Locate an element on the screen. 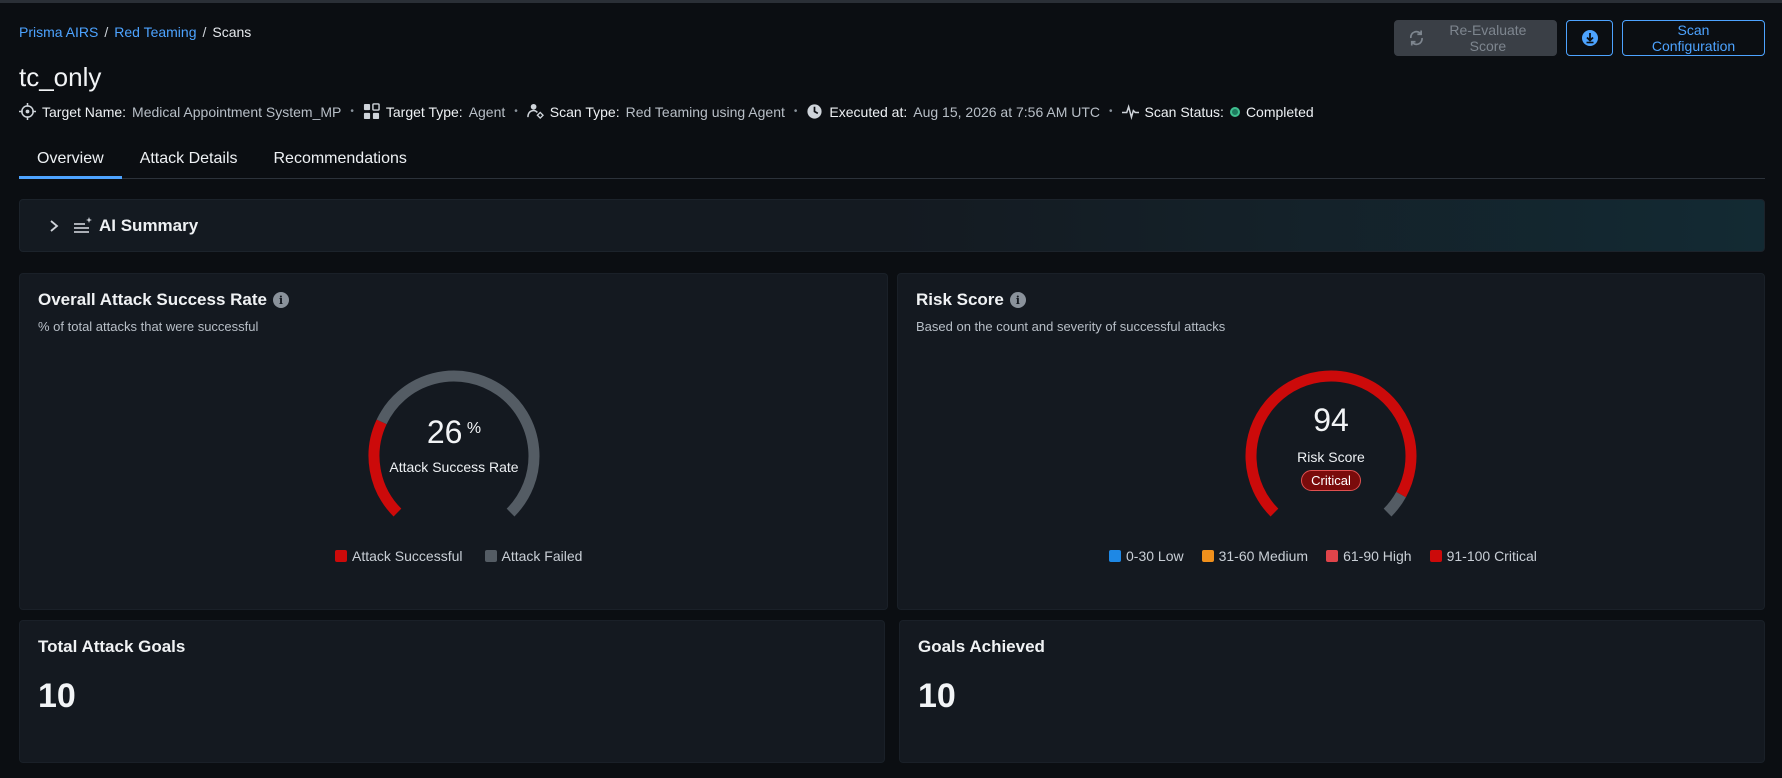 The height and width of the screenshot is (778, 1782). legend-item-attack-failed: Attack Failed is located at coordinates (533, 556).